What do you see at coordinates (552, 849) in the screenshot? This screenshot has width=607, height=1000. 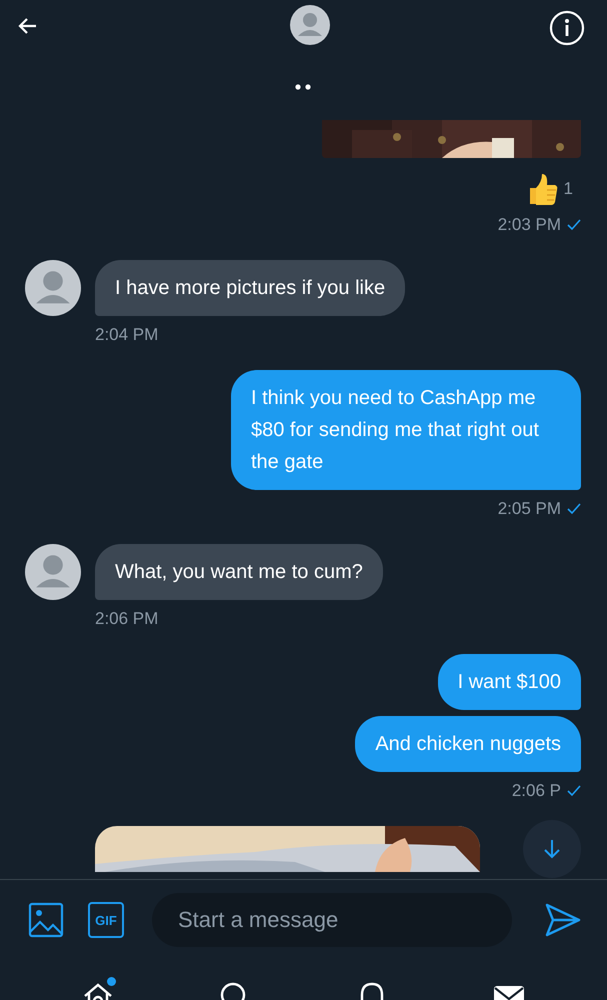 I see `arrow-down-icon` at bounding box center [552, 849].